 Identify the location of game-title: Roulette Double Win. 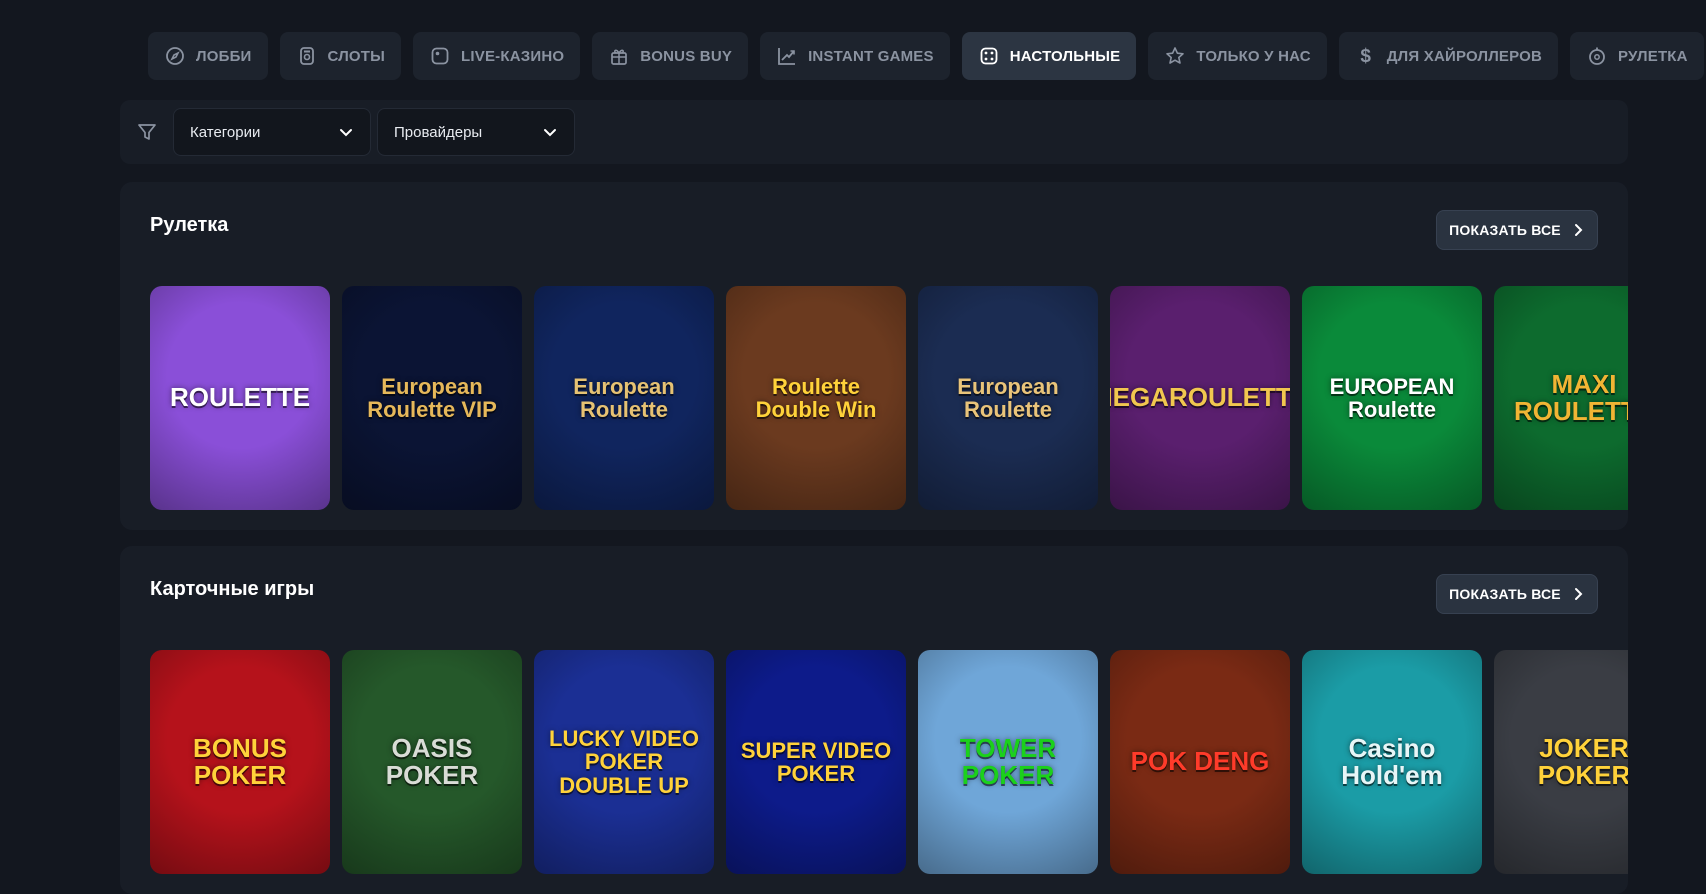
(816, 397).